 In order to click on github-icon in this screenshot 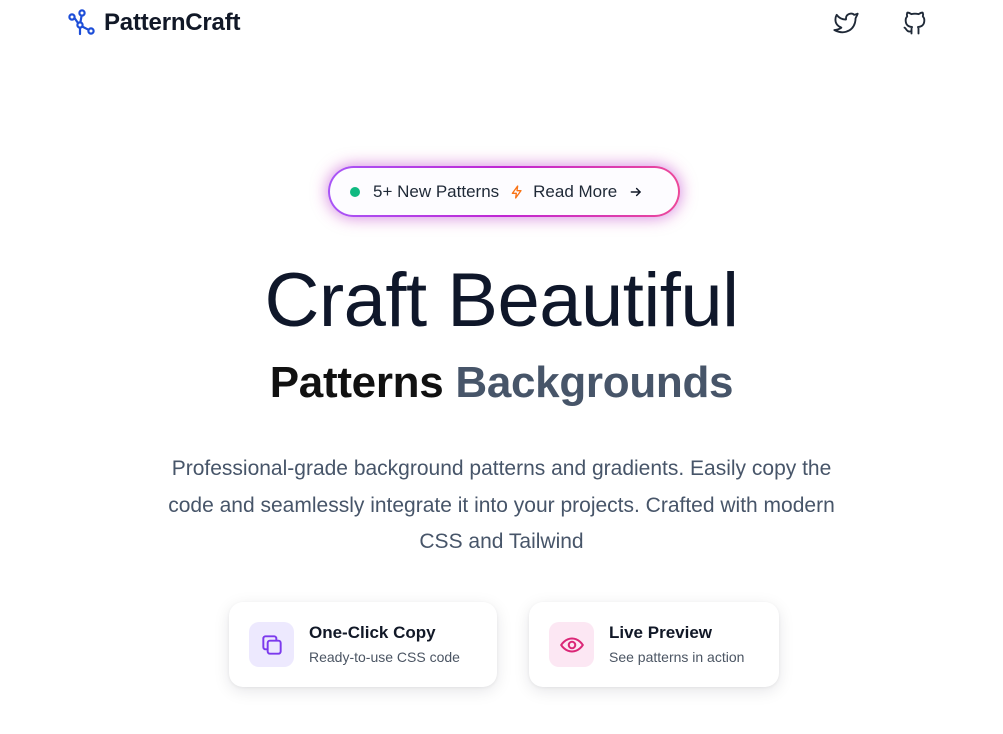, I will do `click(914, 23)`.